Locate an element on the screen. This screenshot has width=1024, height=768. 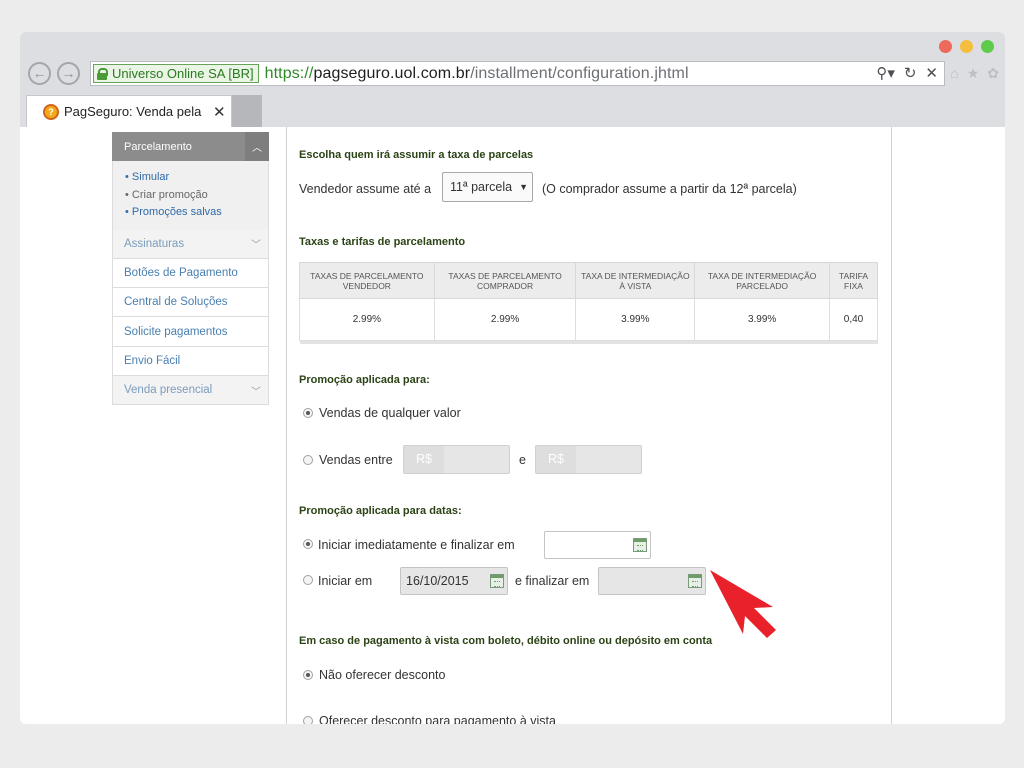
max-value-input: R$ is located at coordinates (588, 459).